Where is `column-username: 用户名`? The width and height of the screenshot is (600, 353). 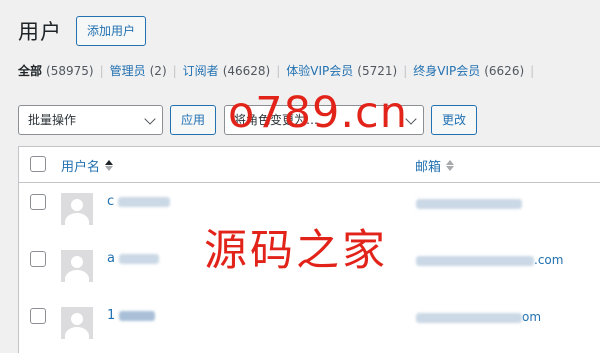 column-username: 用户名 is located at coordinates (87, 165).